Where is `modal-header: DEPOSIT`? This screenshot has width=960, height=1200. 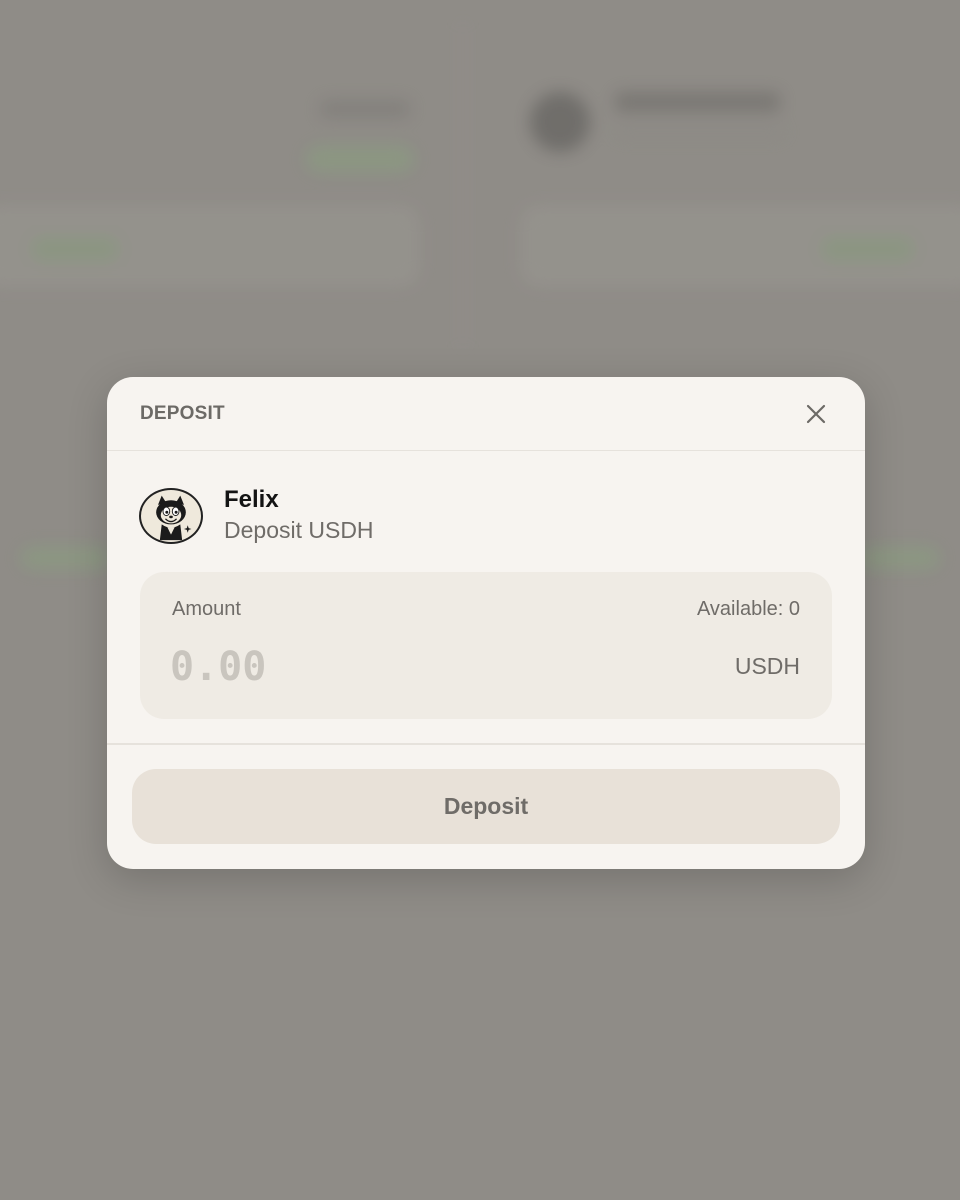 modal-header: DEPOSIT is located at coordinates (486, 414).